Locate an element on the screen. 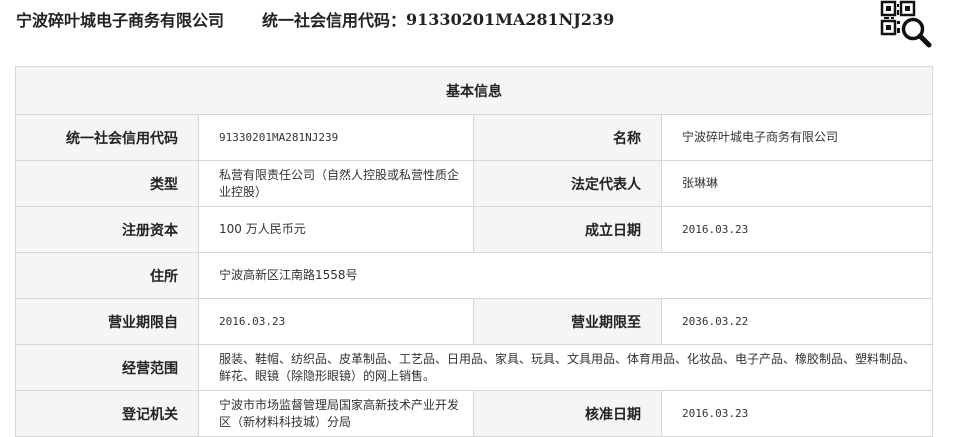 The image size is (976, 437). type-value: 私营有限责任公司（自然人控股或私营性质企业控股） is located at coordinates (336, 183).